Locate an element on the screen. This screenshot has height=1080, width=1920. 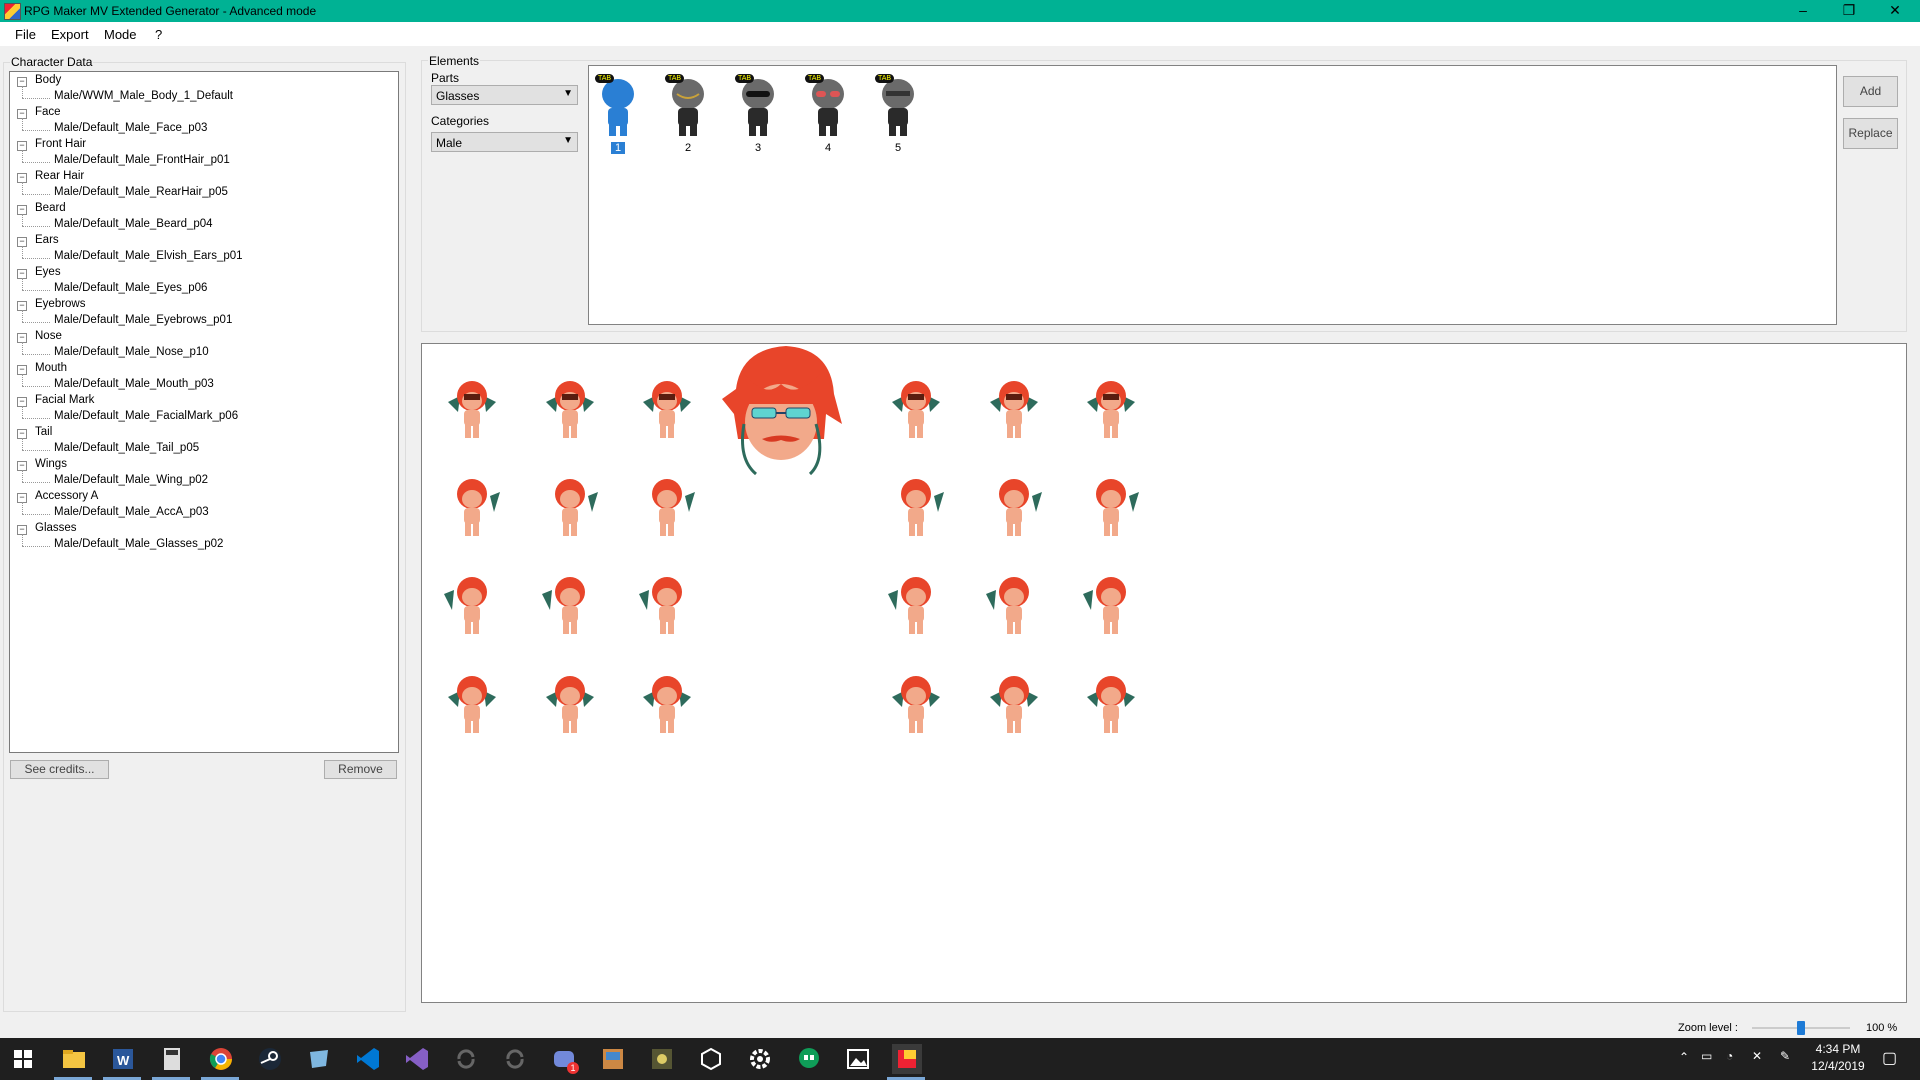
tab-badge: TAB is located at coordinates (814, 78).